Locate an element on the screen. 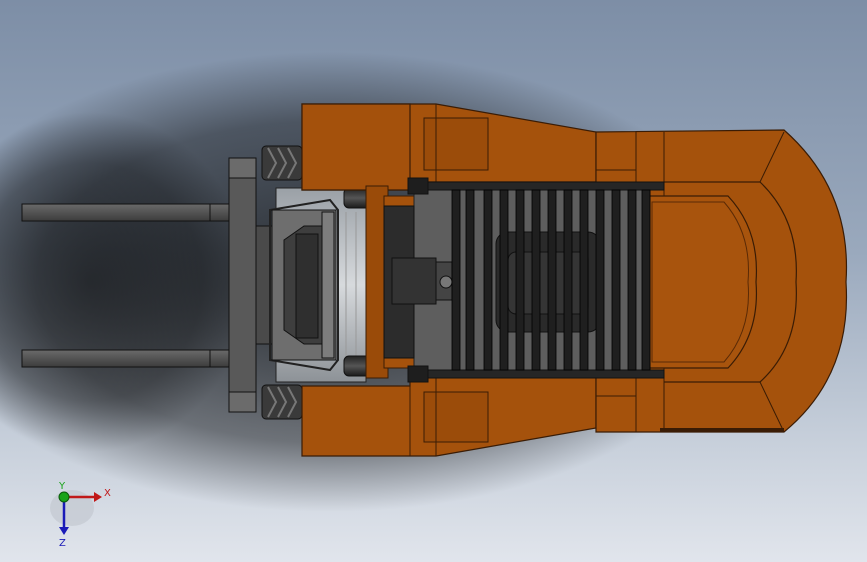 The height and width of the screenshot is (562, 867). fork-carriage is located at coordinates (242, 285).